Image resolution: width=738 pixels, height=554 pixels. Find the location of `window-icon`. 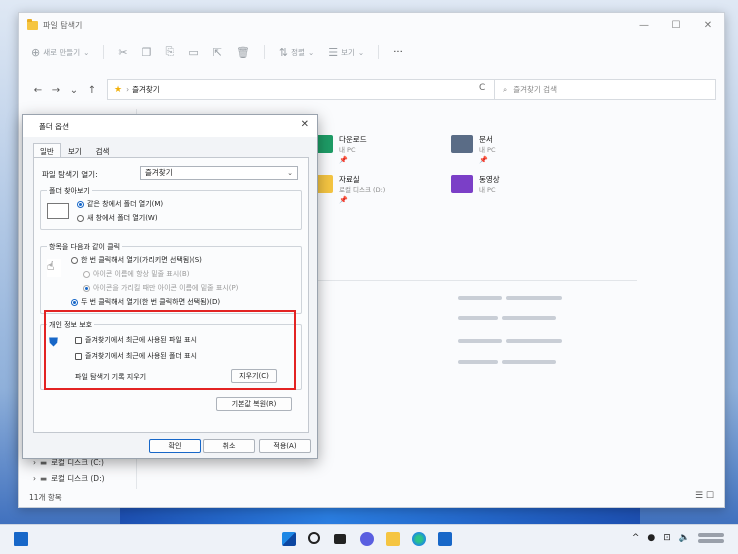

window-icon is located at coordinates (58, 211).